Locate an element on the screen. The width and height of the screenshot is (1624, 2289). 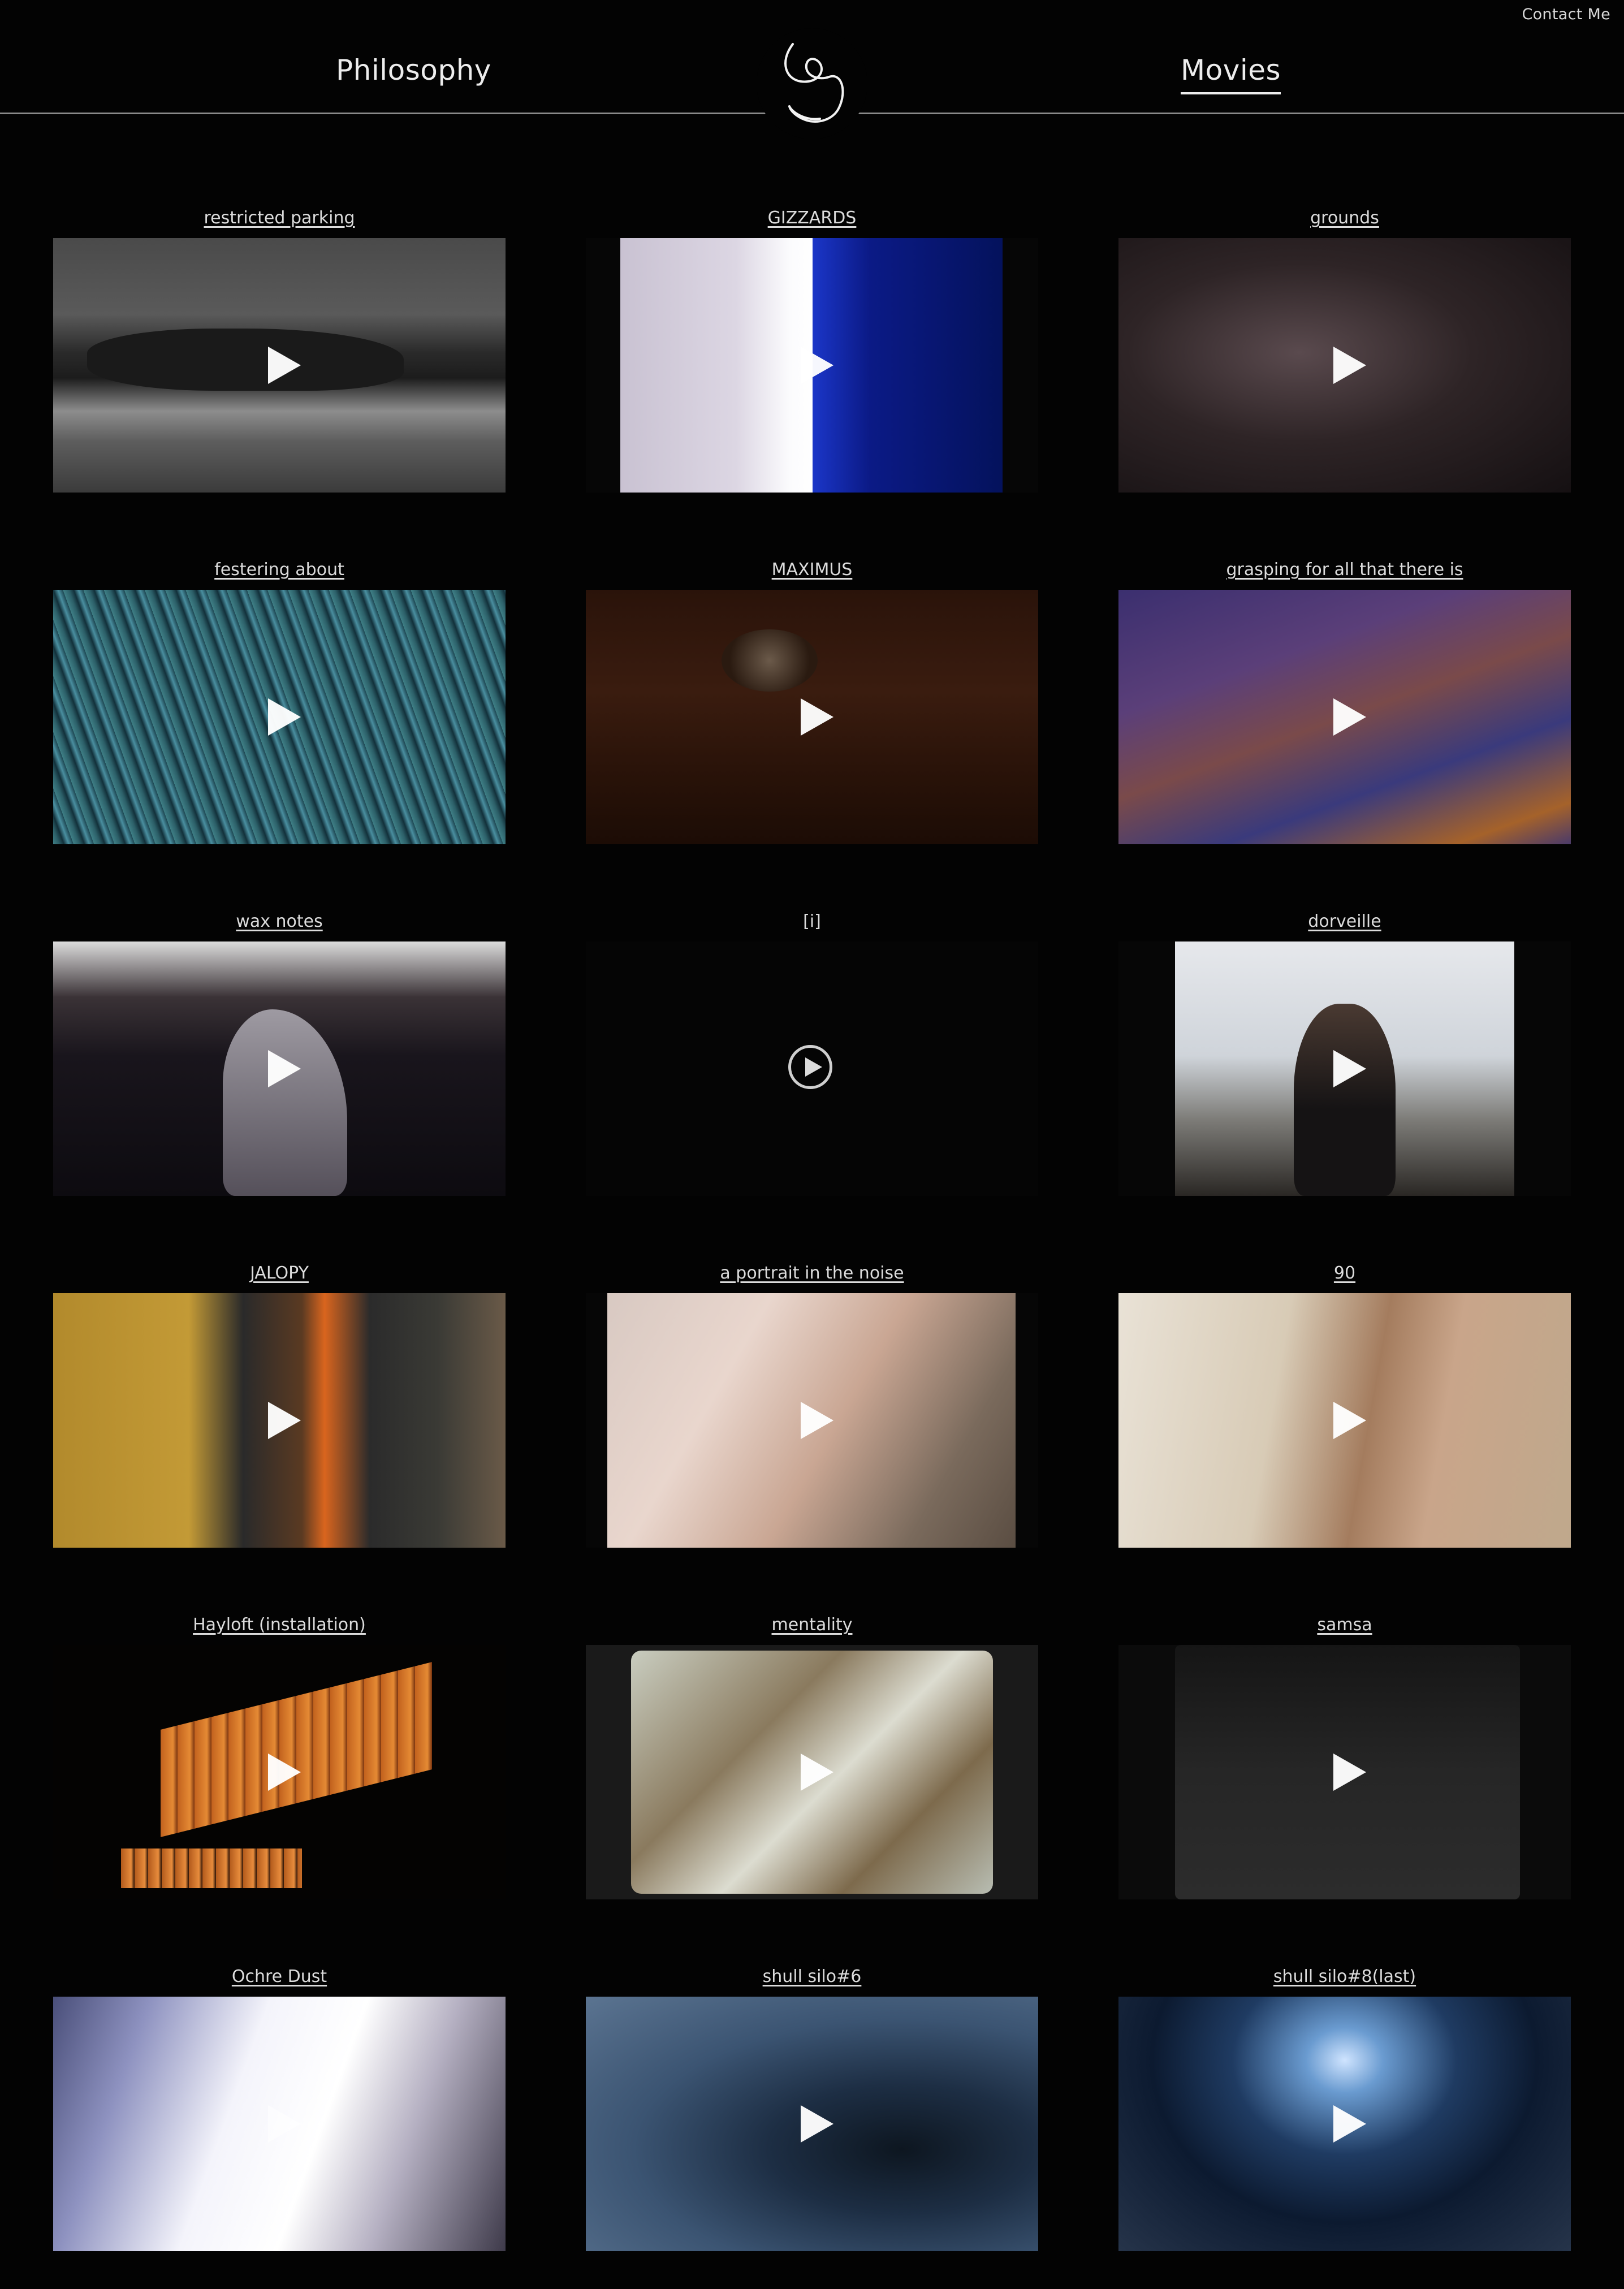
movie-title-link: 90 is located at coordinates (1344, 1273).